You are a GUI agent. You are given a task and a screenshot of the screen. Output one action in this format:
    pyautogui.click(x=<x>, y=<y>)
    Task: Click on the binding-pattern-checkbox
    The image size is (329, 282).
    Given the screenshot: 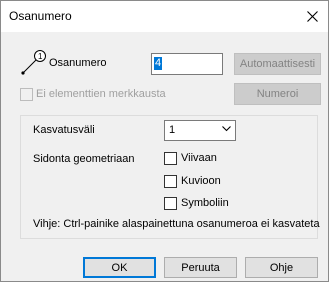 What is the action you would take?
    pyautogui.click(x=170, y=181)
    